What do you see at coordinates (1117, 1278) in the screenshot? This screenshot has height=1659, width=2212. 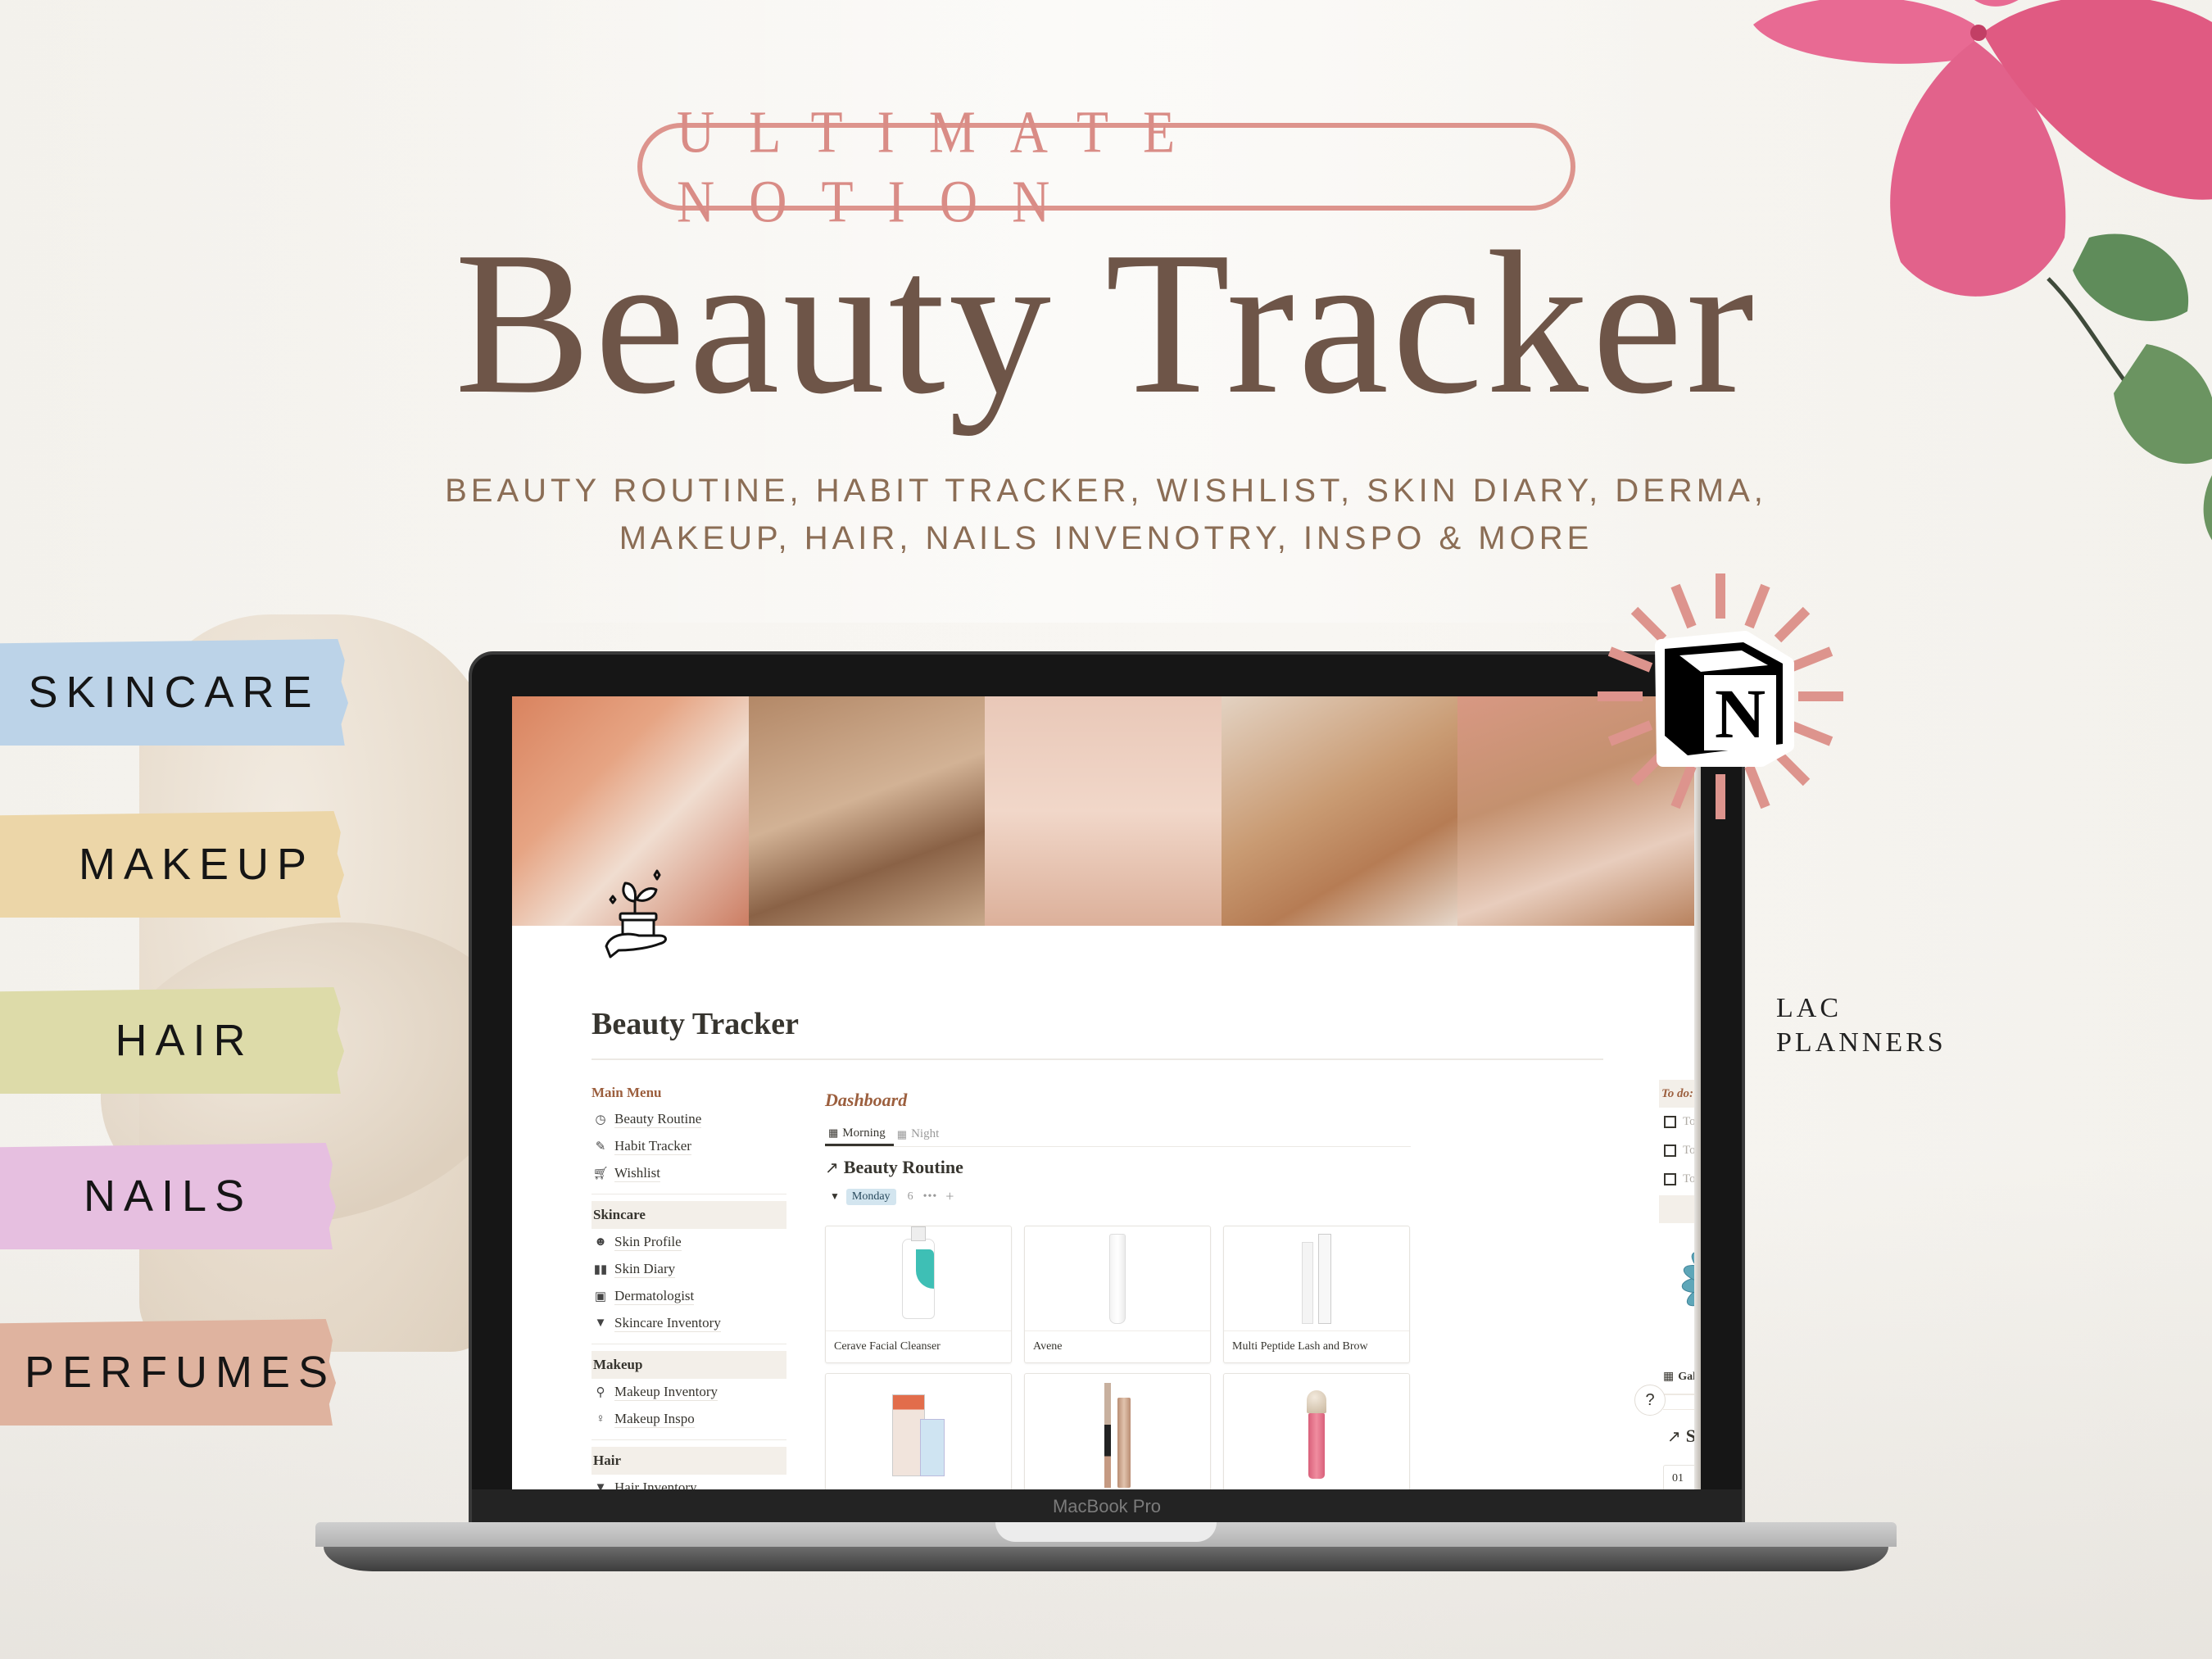 I see `product-image-tube` at bounding box center [1117, 1278].